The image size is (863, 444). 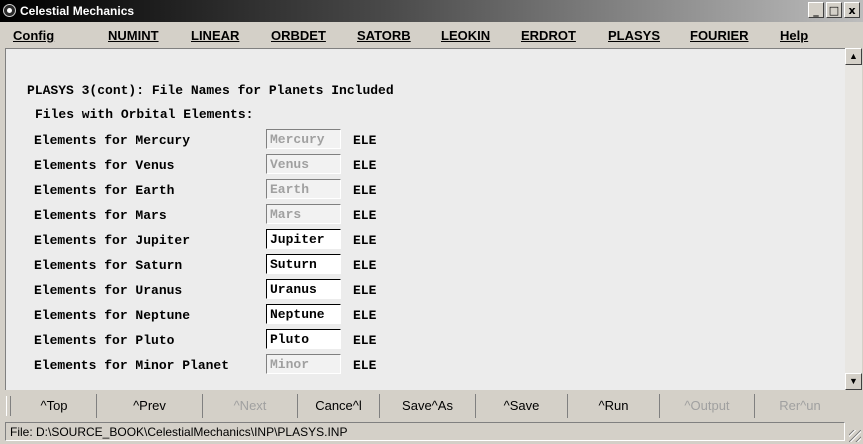 I want to click on row-jupiter: Elements for Jupiter Jupiter ELE, so click(x=306, y=241).